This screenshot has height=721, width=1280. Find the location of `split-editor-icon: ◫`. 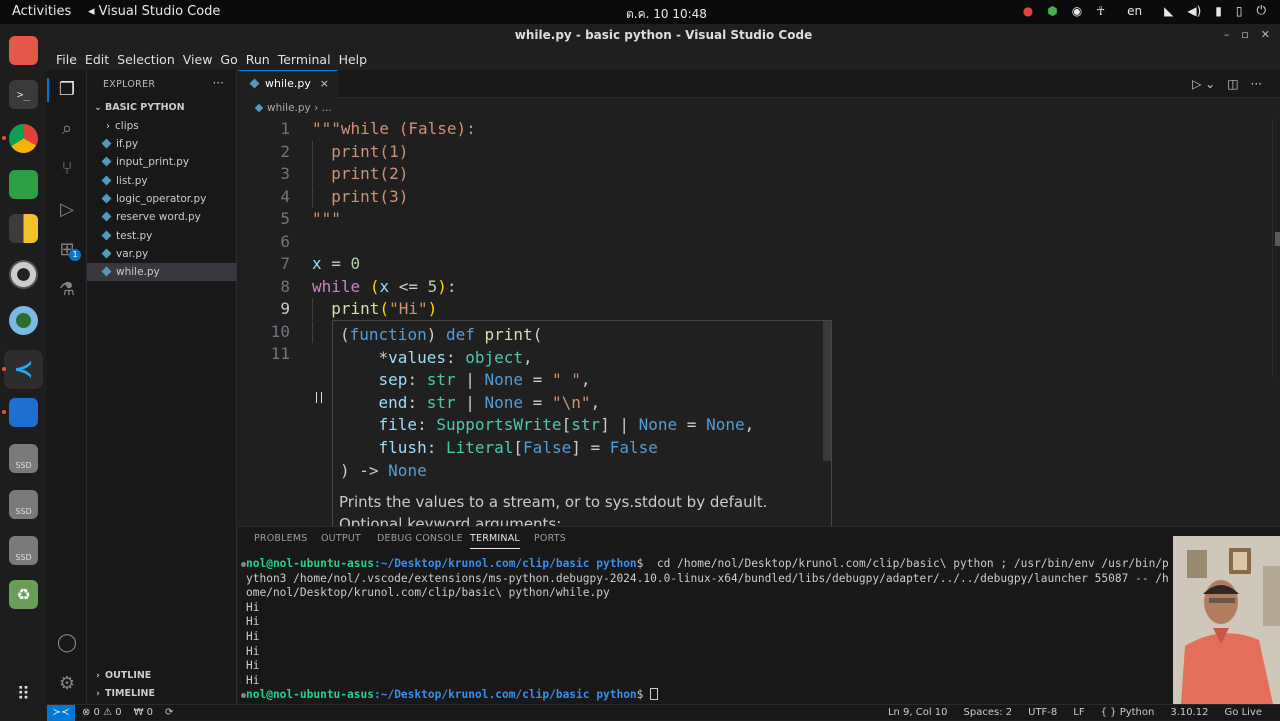

split-editor-icon: ◫ is located at coordinates (1232, 84).